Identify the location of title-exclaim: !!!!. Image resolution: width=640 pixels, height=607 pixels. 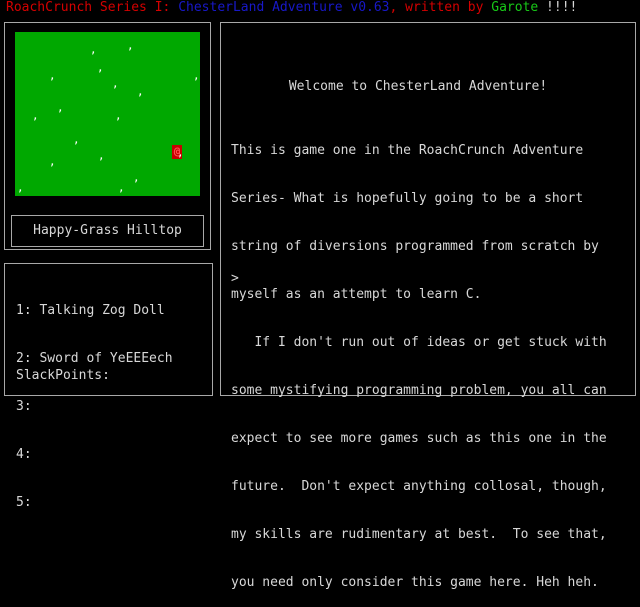
(558, 7).